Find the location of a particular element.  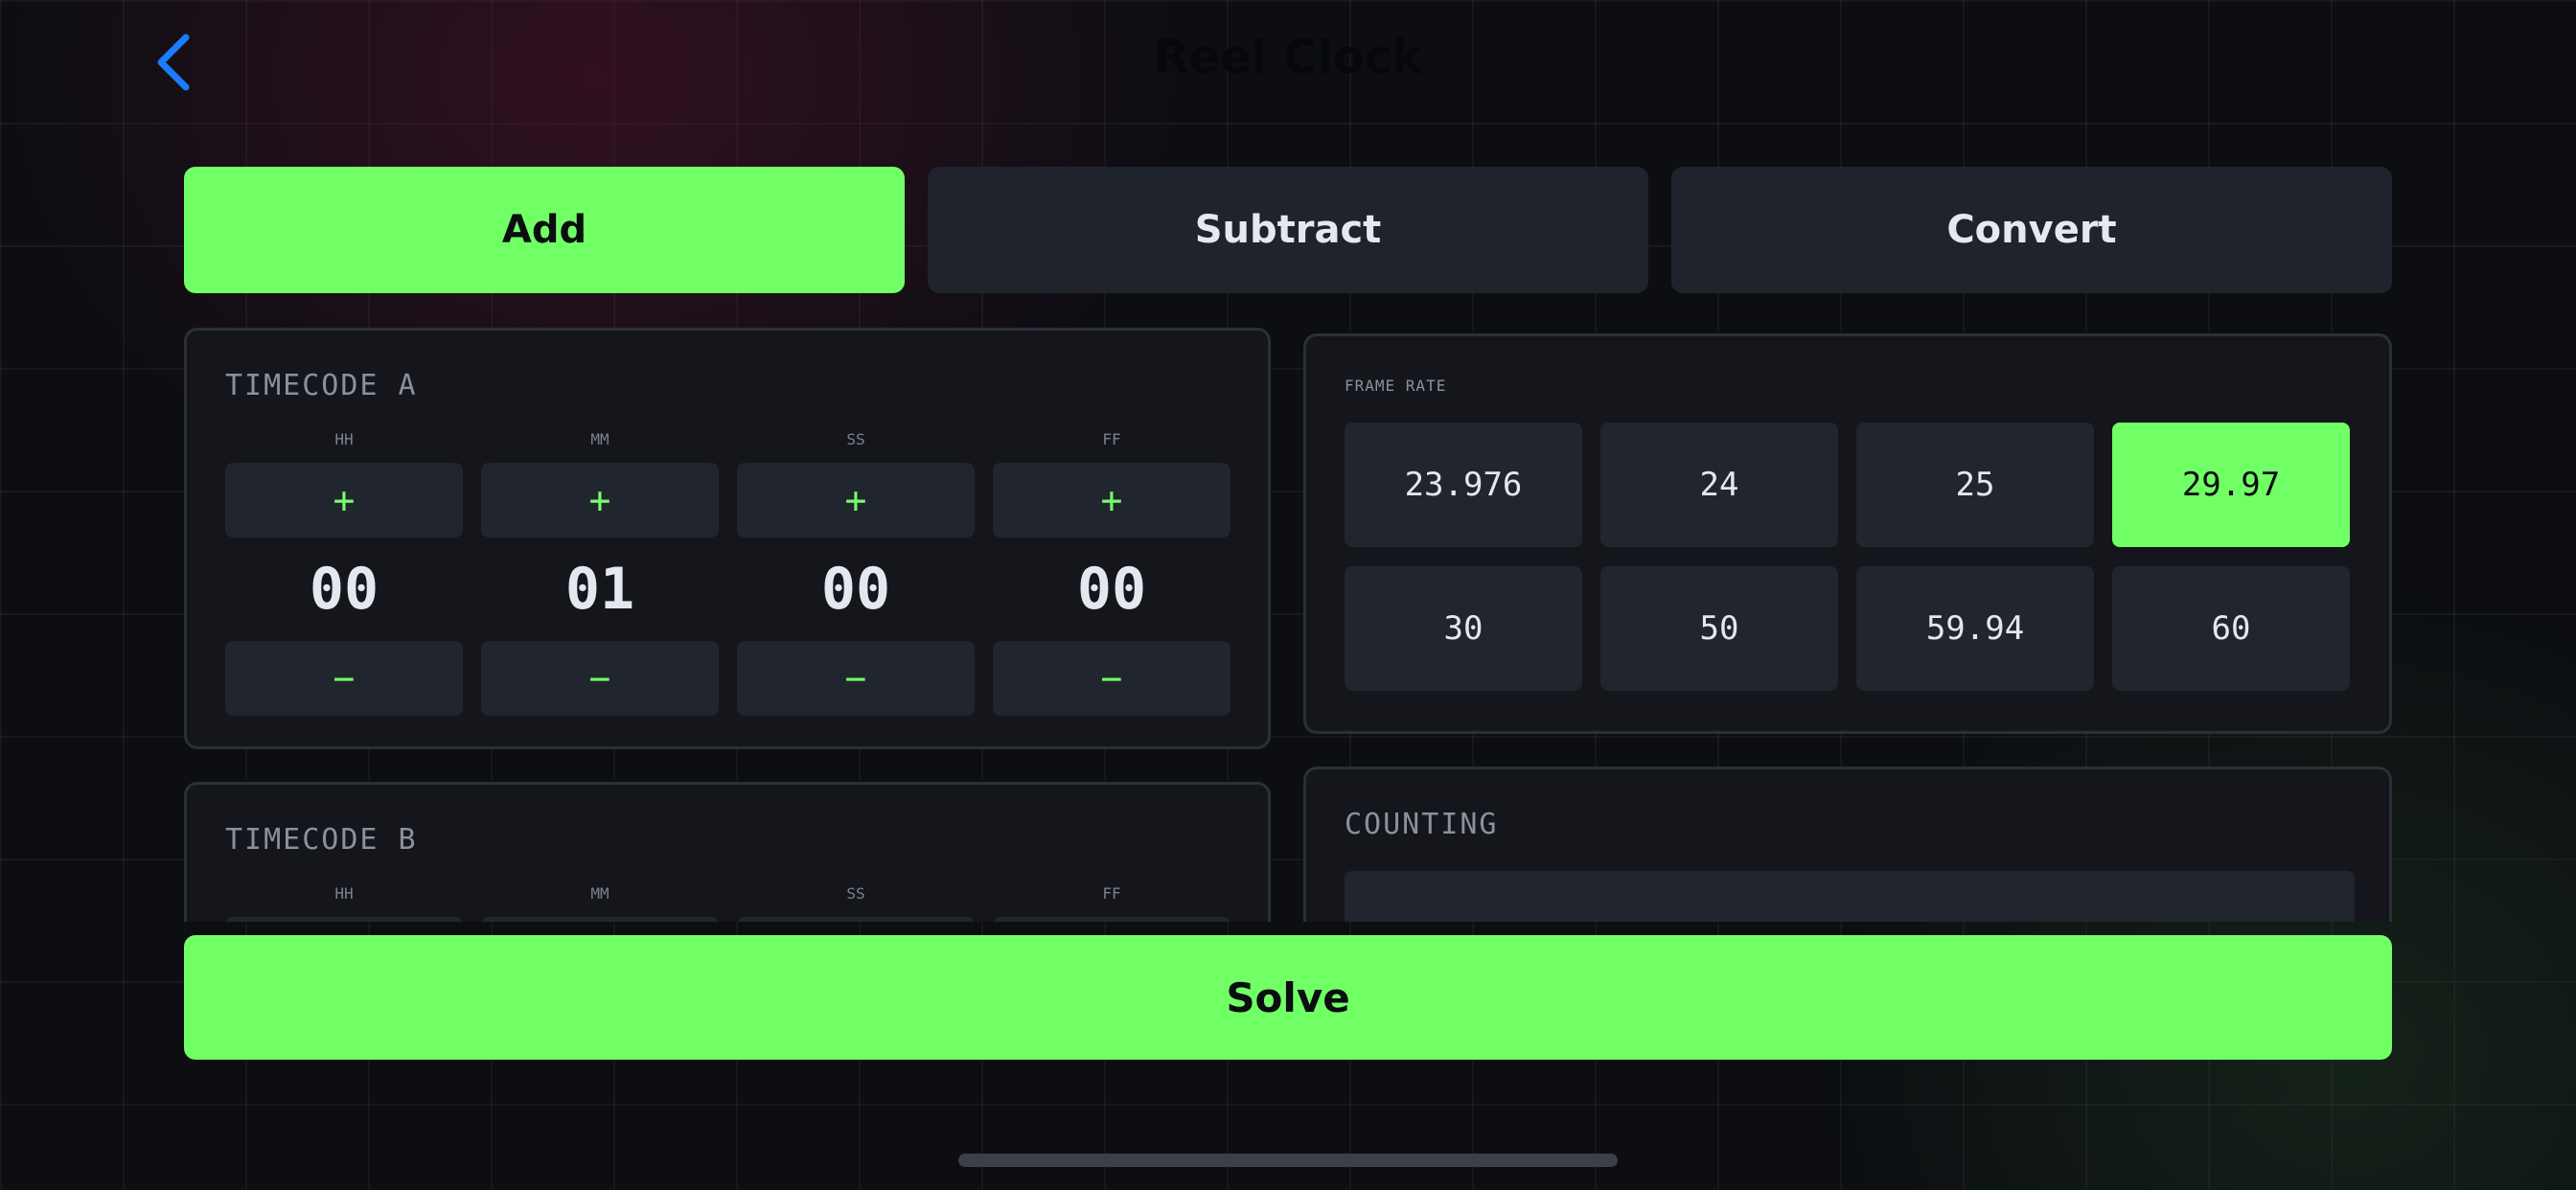

frames-column: FF + 00 − is located at coordinates (1111, 573).